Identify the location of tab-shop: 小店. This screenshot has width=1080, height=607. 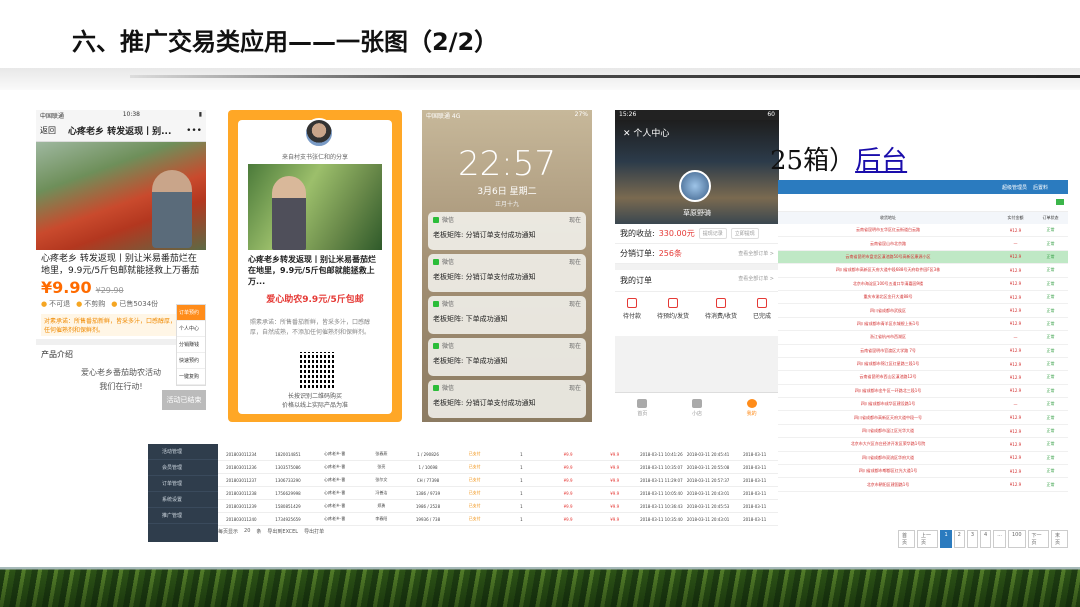
(696, 407).